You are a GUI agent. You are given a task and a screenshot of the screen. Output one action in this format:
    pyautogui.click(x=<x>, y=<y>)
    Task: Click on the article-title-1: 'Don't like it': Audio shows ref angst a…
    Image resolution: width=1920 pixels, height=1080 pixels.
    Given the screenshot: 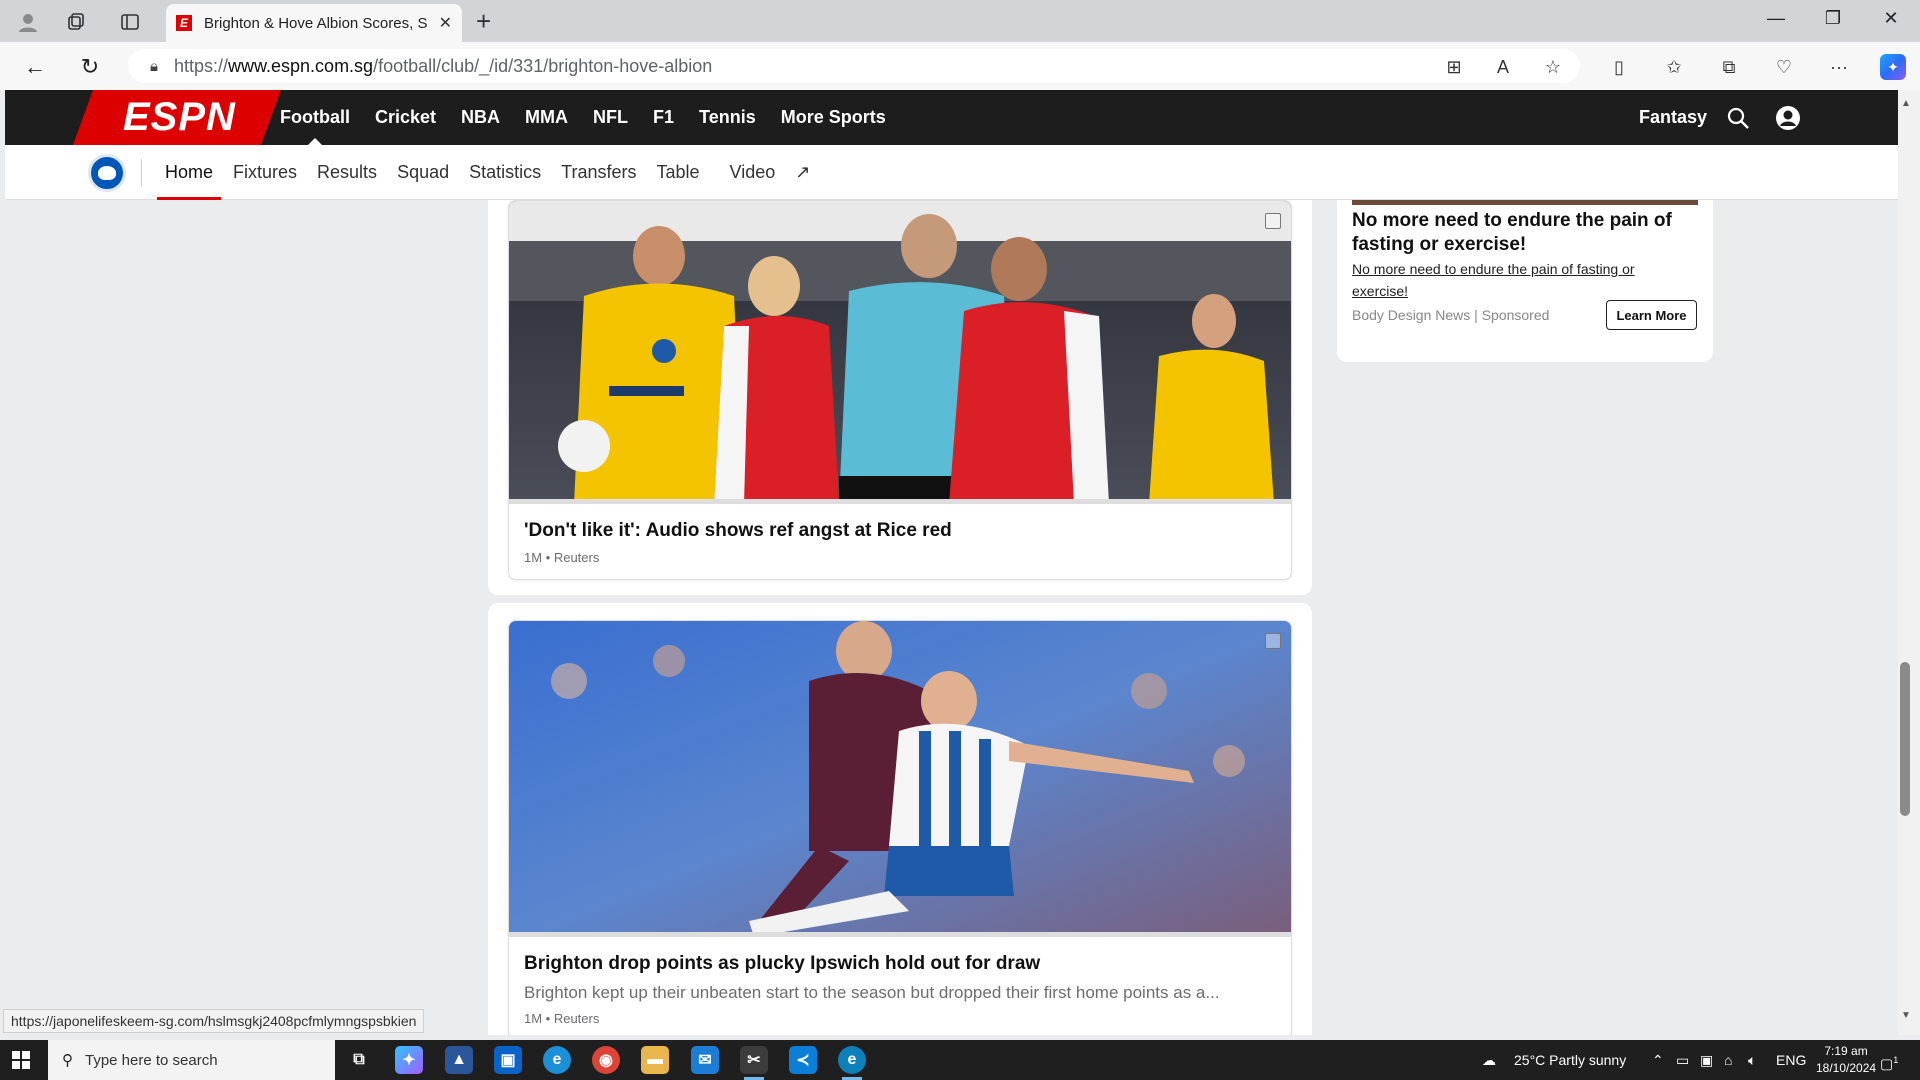 What is the action you would take?
    pyautogui.click(x=900, y=531)
    